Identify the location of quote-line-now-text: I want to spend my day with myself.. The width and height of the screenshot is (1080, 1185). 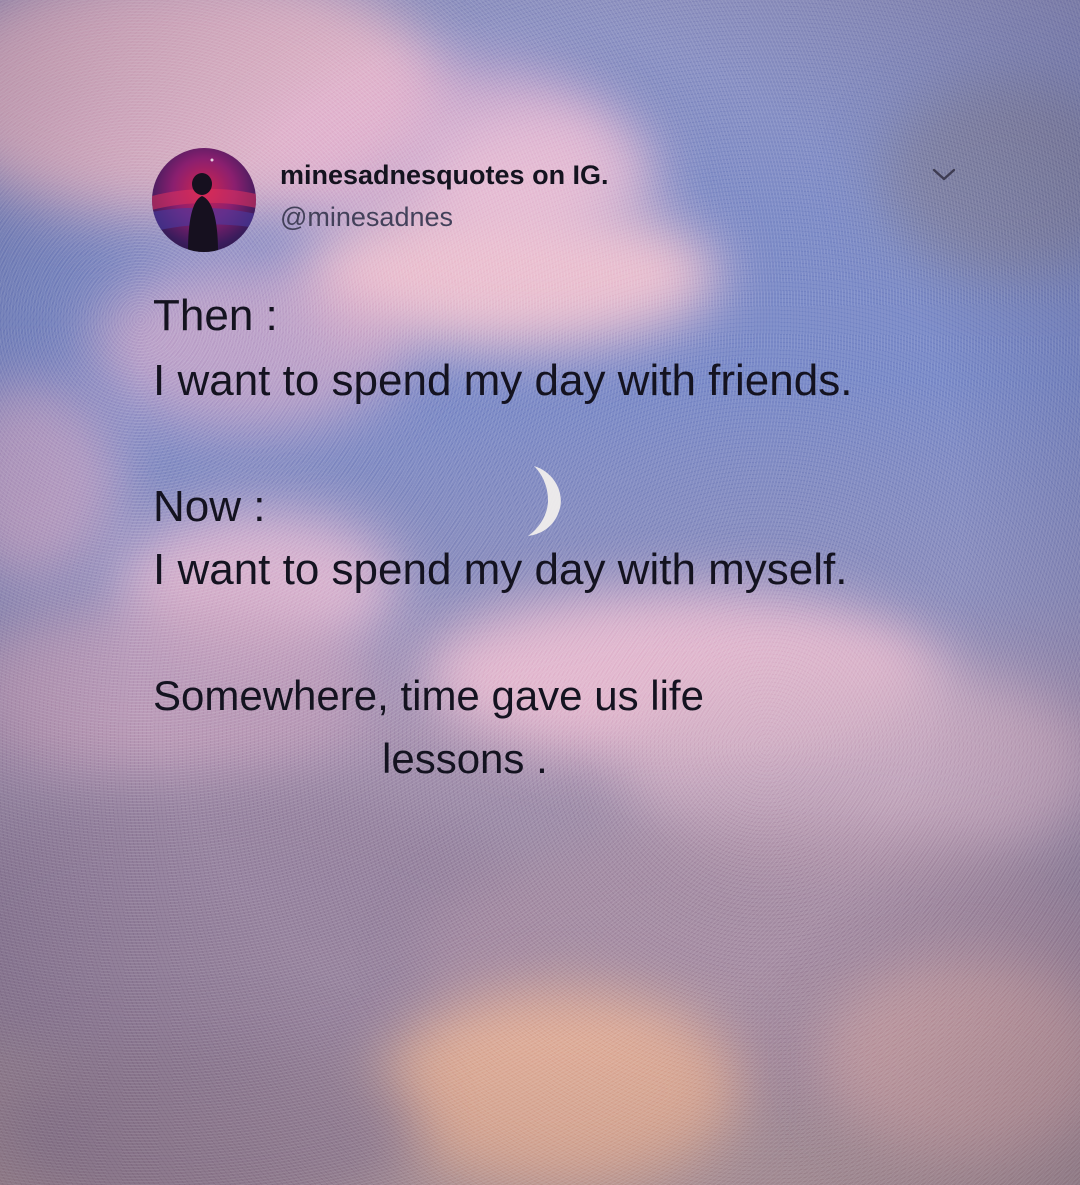
(500, 569).